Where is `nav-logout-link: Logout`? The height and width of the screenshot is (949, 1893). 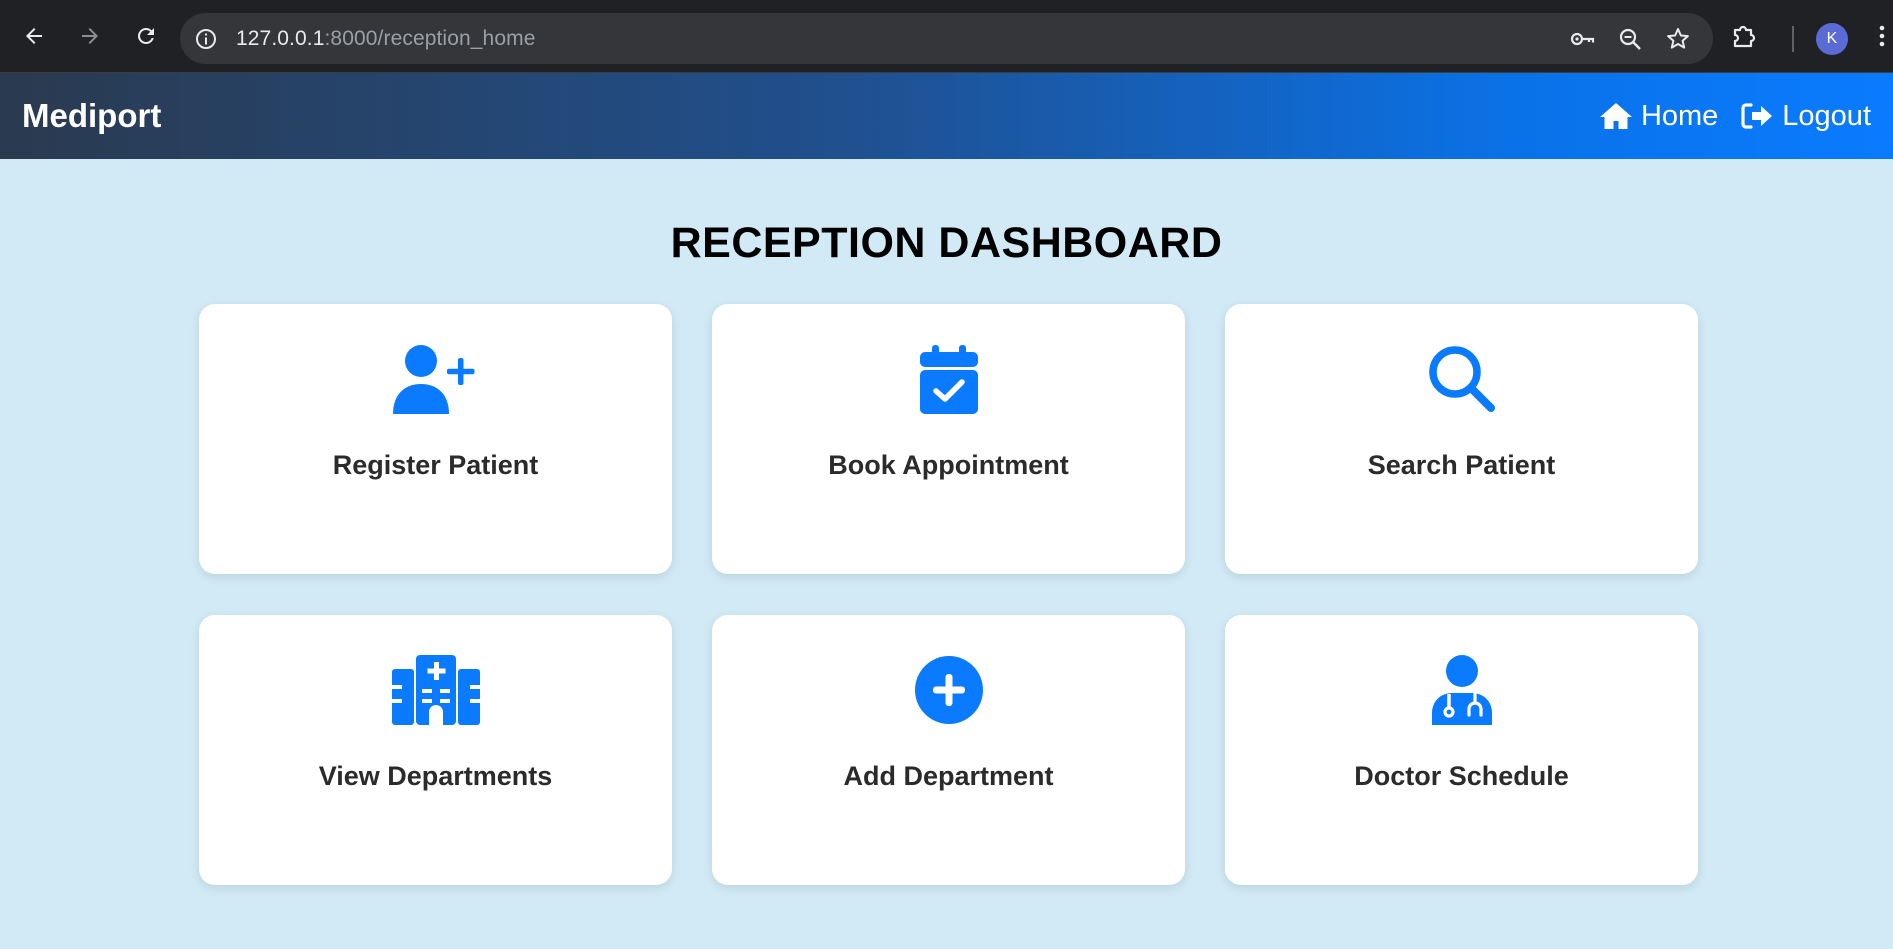
nav-logout-link: Logout is located at coordinates (1805, 116).